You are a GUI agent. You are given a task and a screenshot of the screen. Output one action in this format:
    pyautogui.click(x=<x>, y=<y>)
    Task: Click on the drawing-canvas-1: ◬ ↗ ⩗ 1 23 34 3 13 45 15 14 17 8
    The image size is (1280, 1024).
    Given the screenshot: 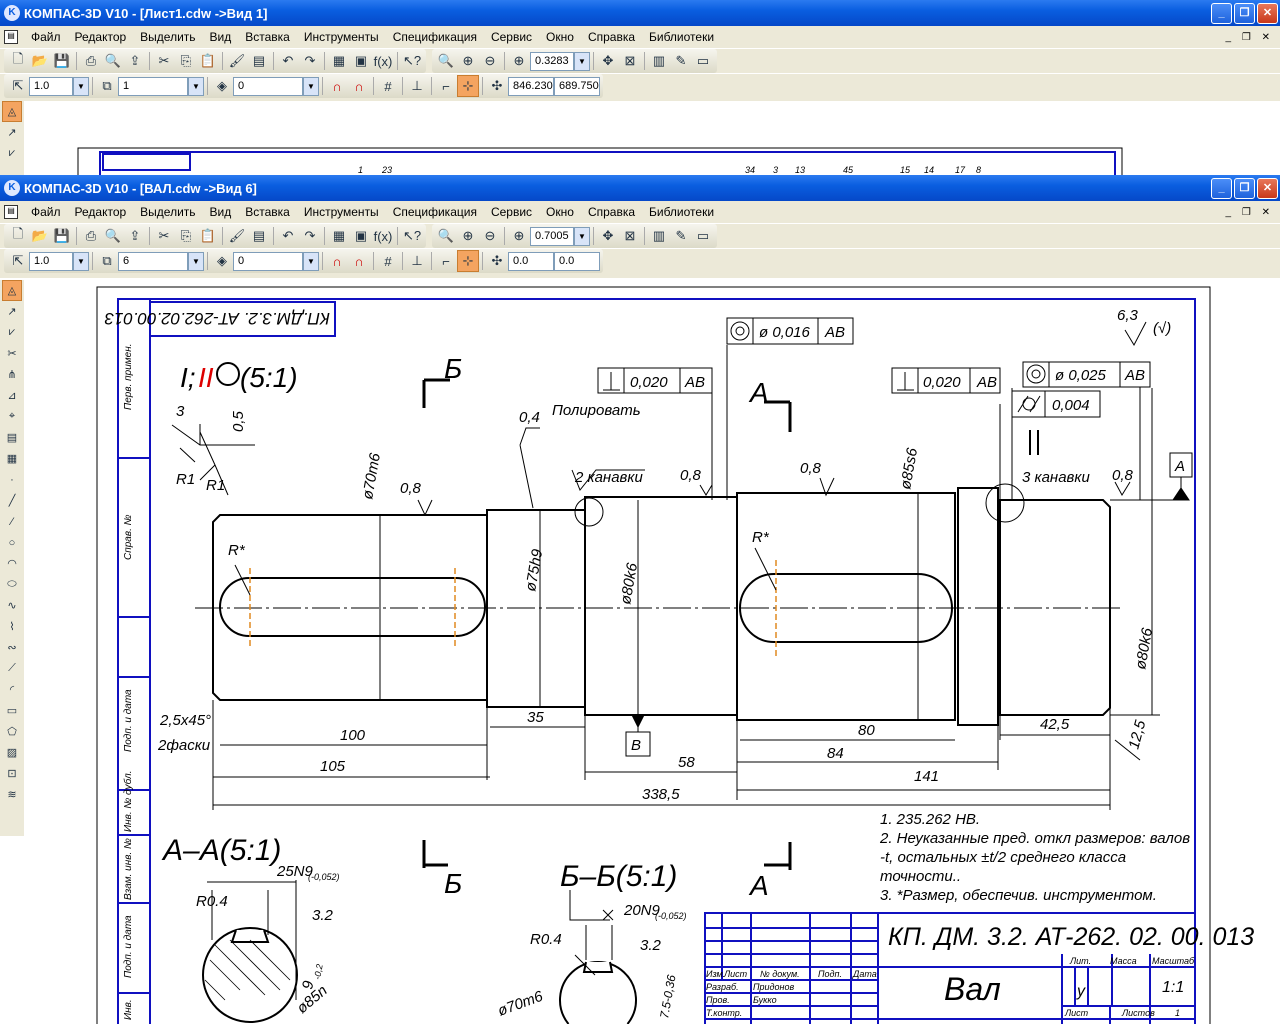 What is the action you would take?
    pyautogui.click(x=640, y=138)
    